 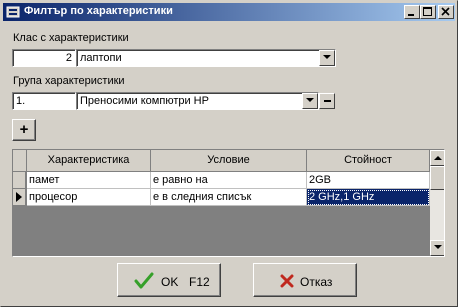 What do you see at coordinates (19, 180) in the screenshot?
I see `row-indicator` at bounding box center [19, 180].